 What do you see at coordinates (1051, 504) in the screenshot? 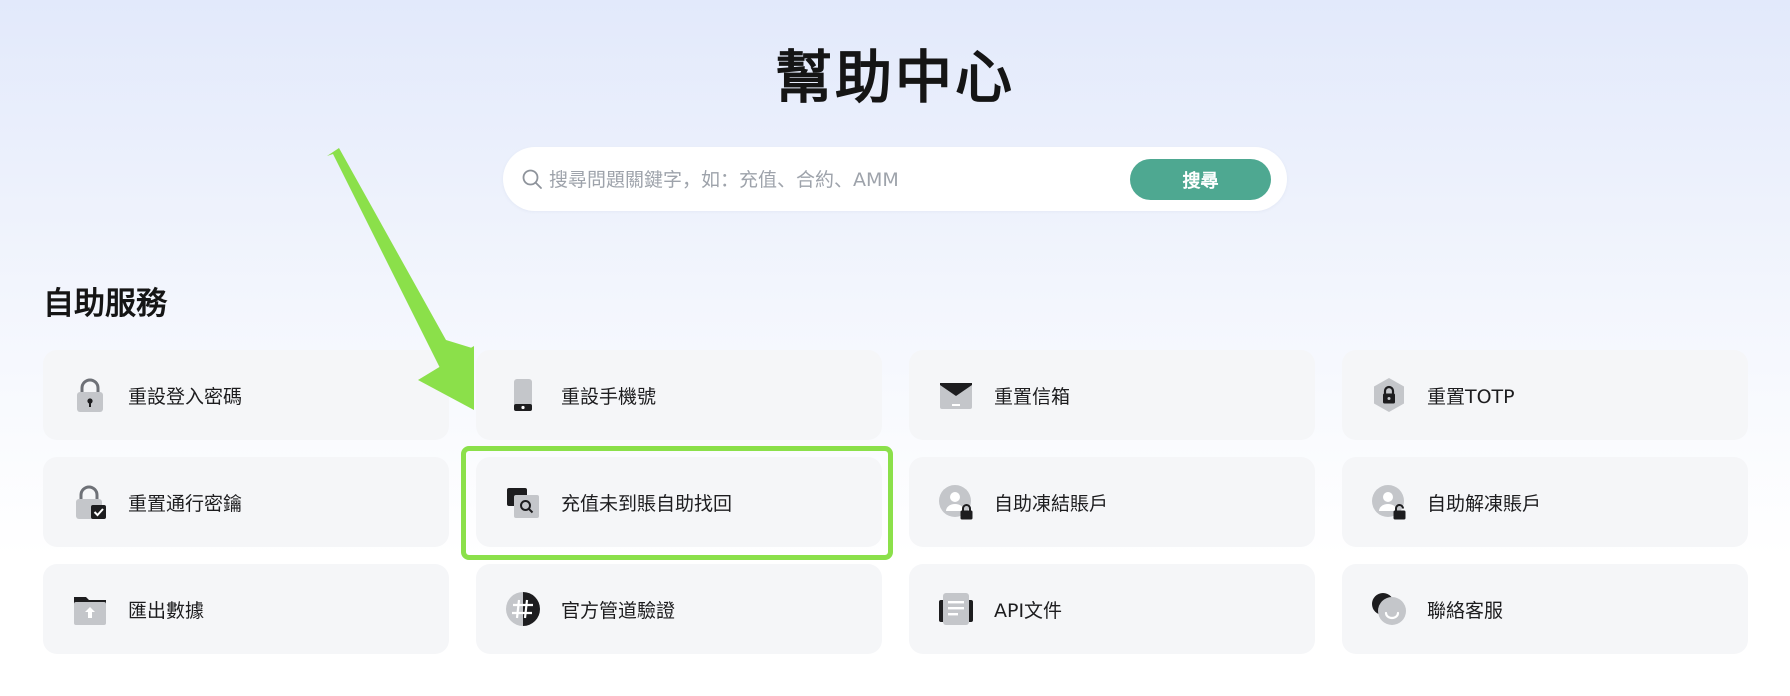
I see `service-card-label: 自助凍結賬戶` at bounding box center [1051, 504].